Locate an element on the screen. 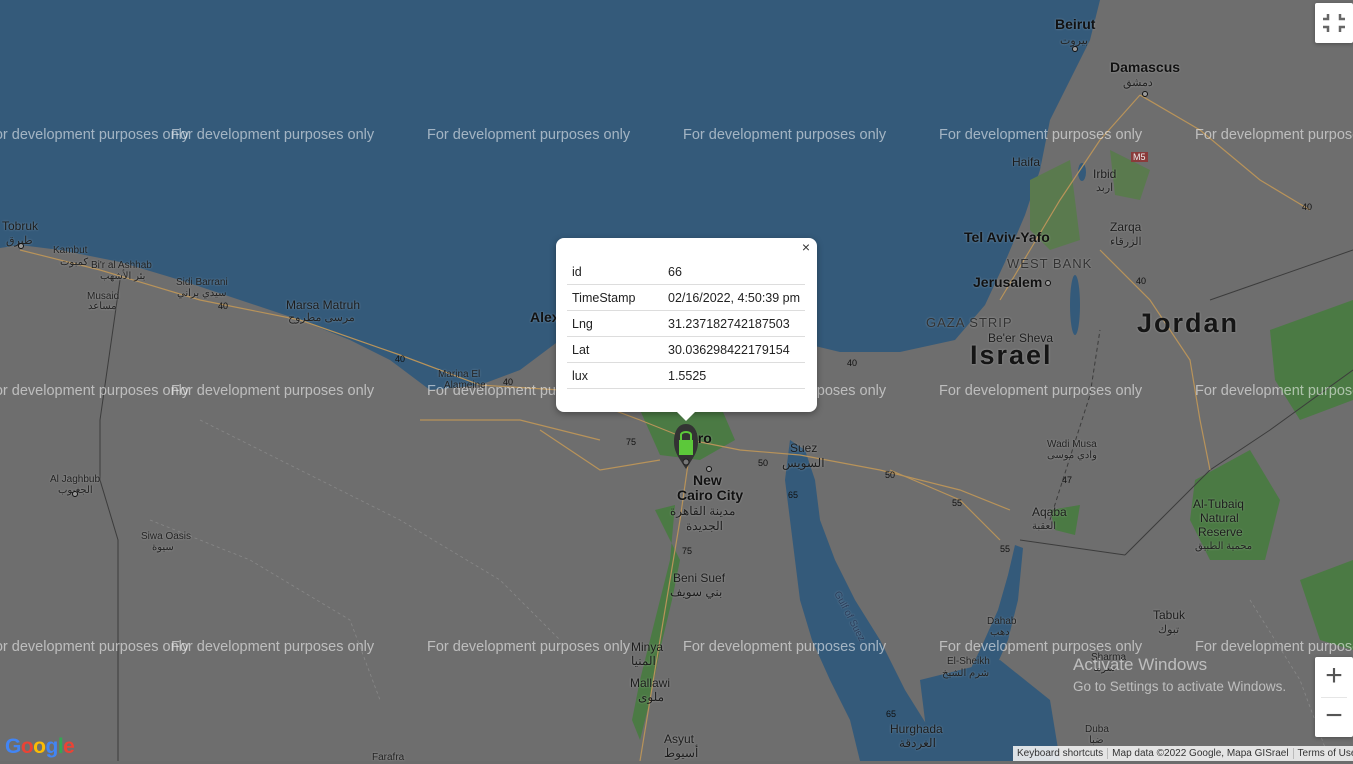 Image resolution: width=1353 pixels, height=764 pixels. label-musaid-ar: مساعد is located at coordinates (102, 306).